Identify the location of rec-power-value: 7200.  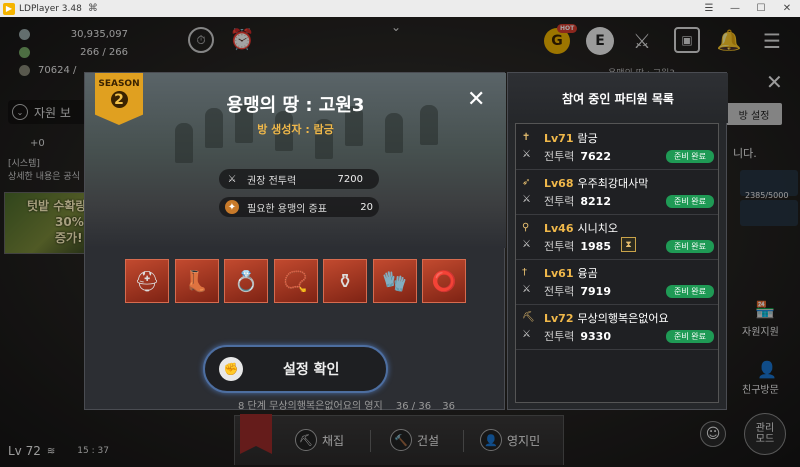
(350, 179).